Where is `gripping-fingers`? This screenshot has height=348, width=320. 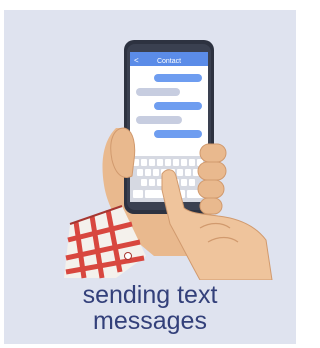
gripping-fingers is located at coordinates (212, 179).